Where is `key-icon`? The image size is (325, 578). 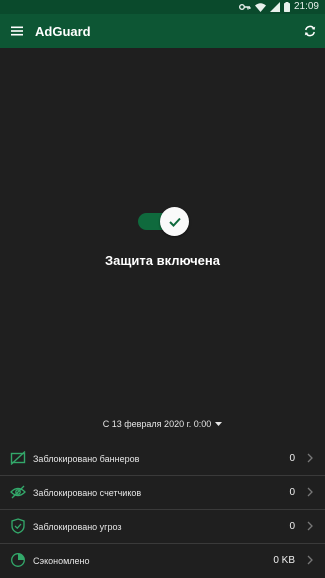
key-icon is located at coordinates (244, 7).